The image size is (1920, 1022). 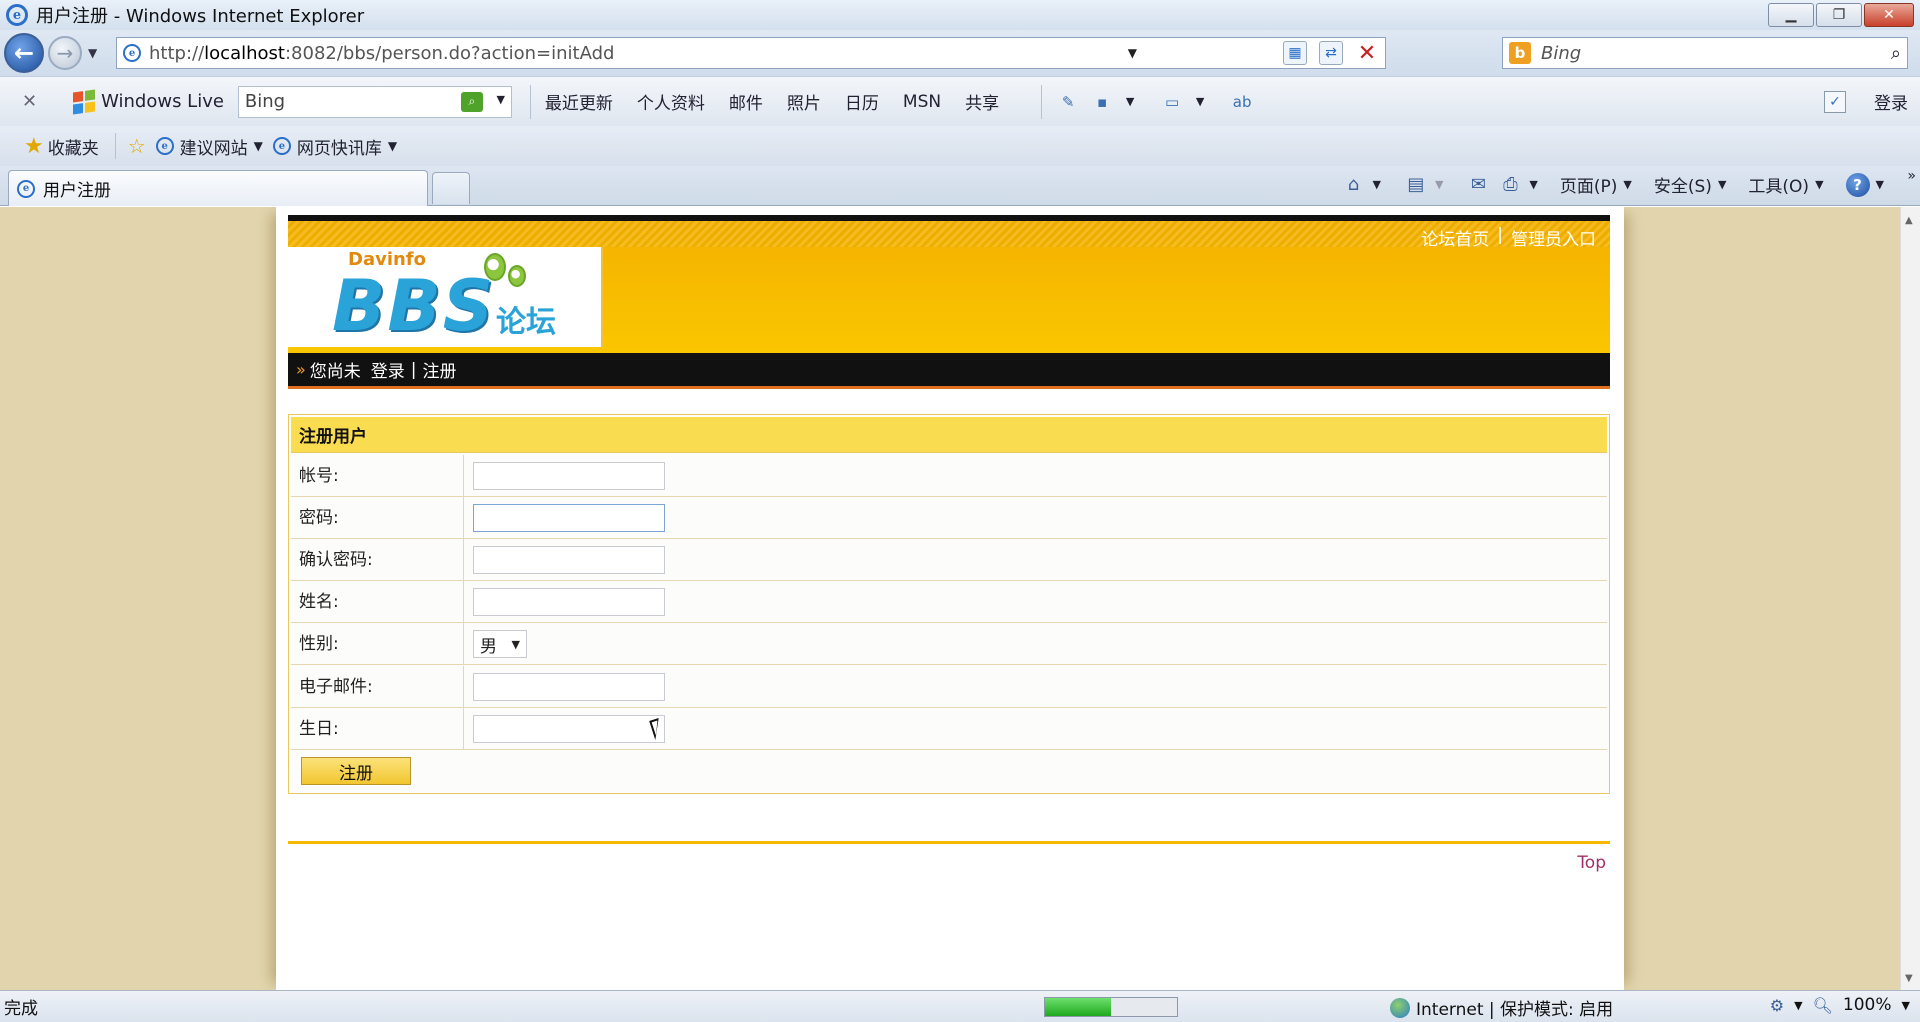 What do you see at coordinates (34, 146) in the screenshot?
I see `favorites-star-icon: ★` at bounding box center [34, 146].